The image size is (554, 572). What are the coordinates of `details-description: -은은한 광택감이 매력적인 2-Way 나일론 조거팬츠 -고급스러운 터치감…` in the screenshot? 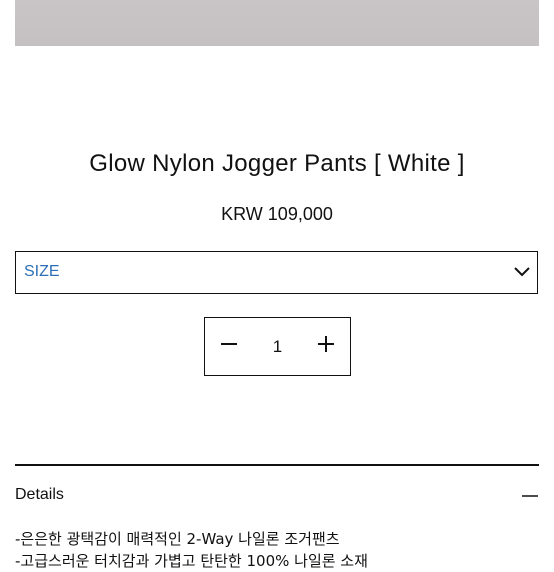 It's located at (277, 550).